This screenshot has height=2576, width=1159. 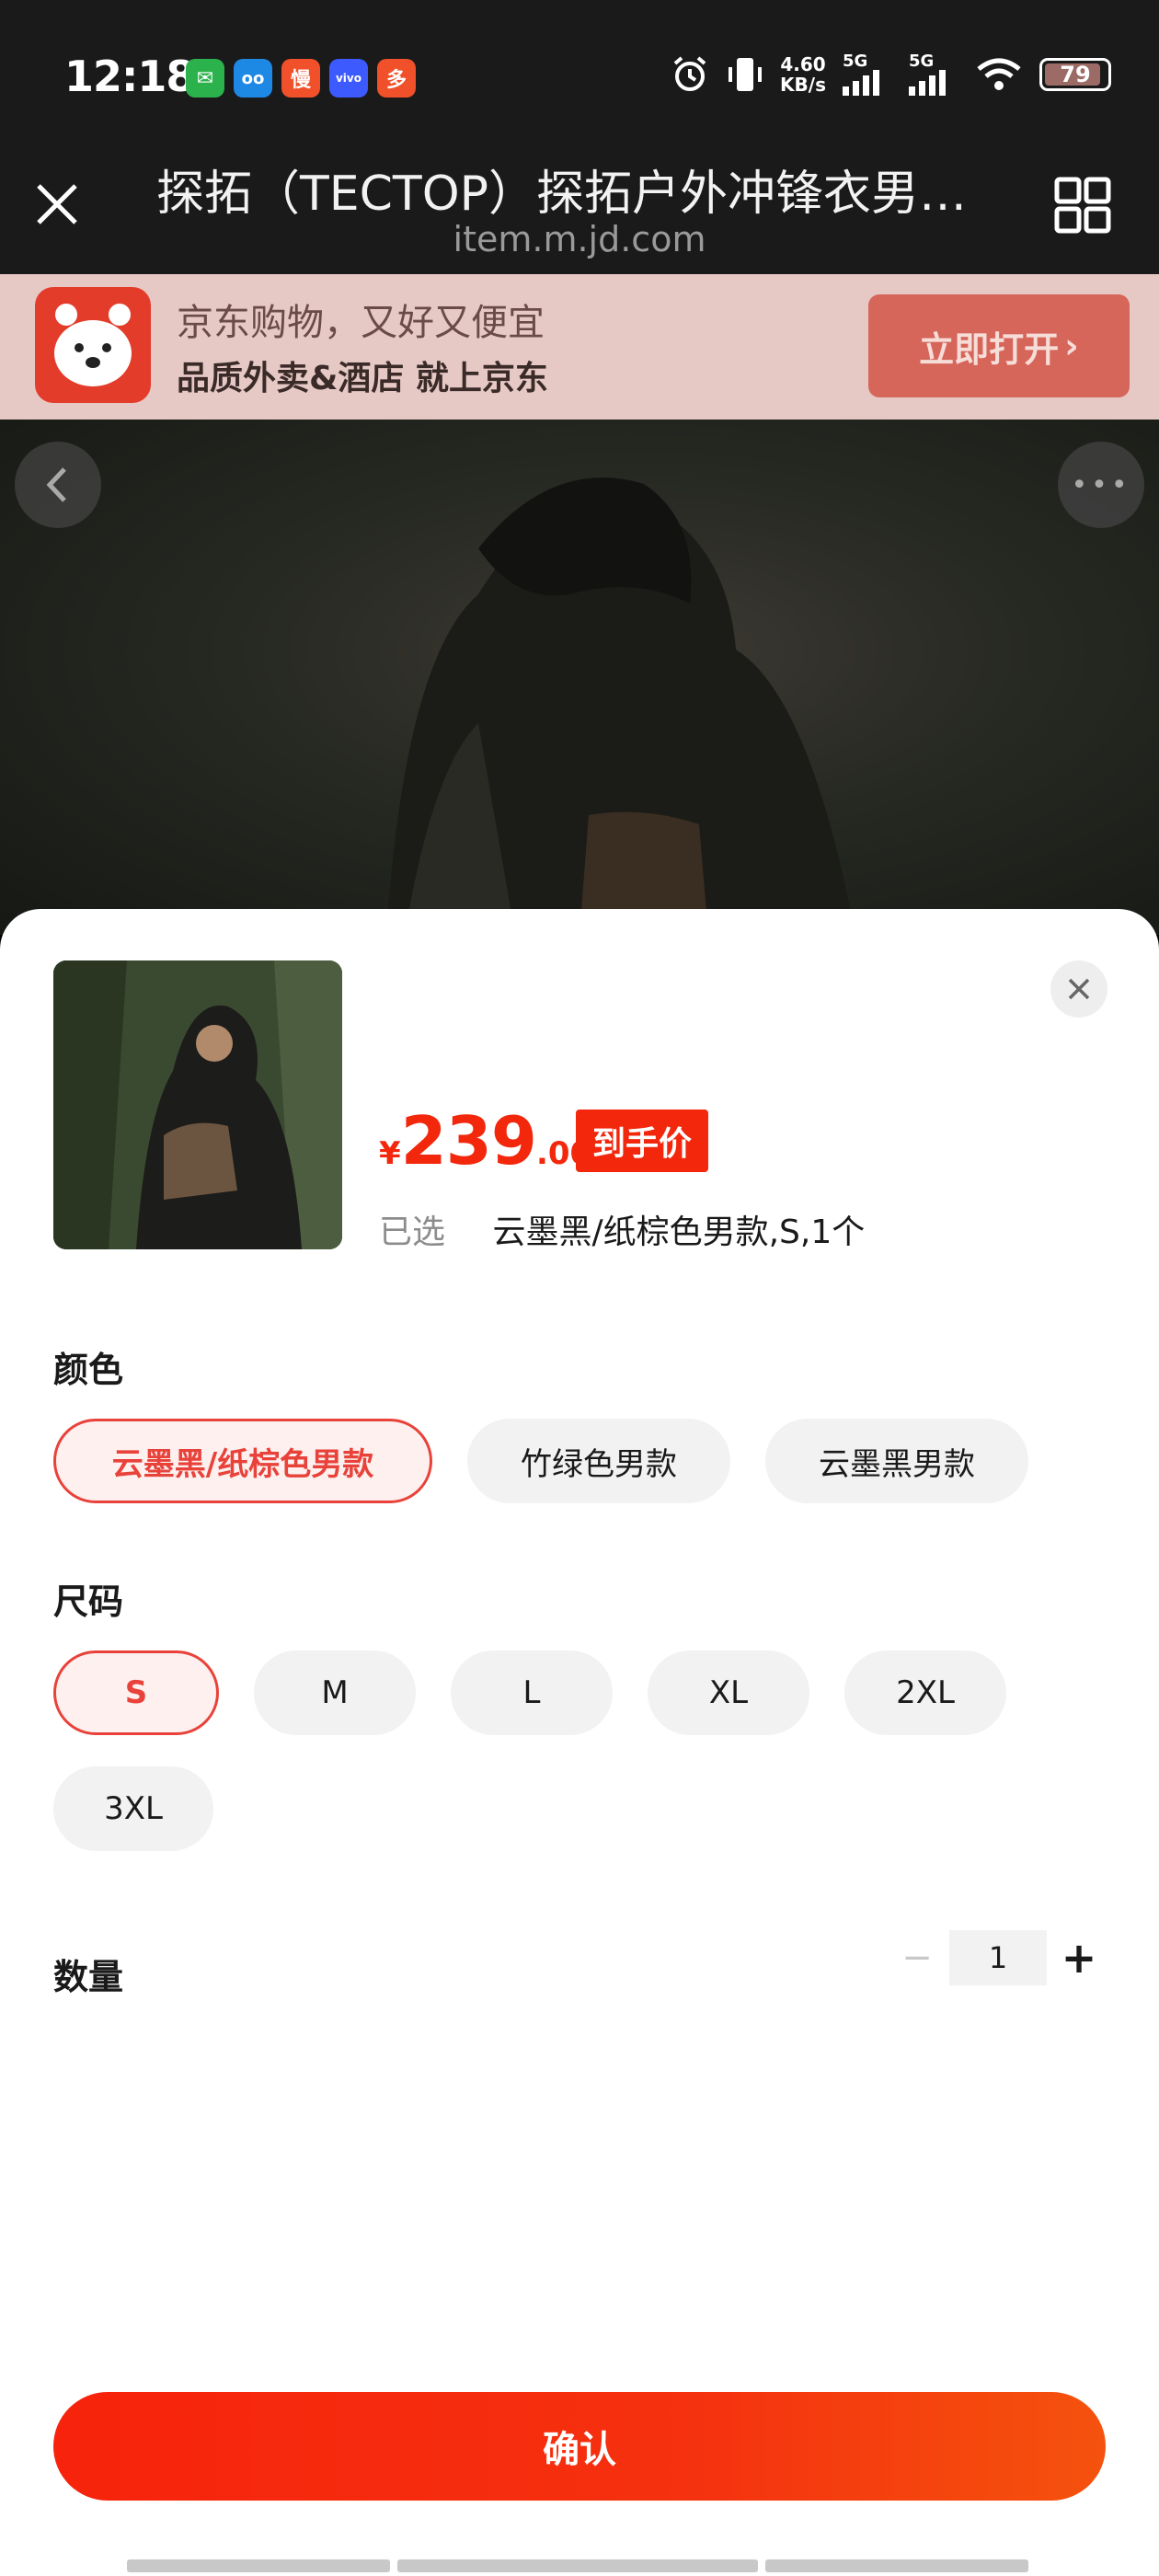 I want to click on quantity-value: 1, so click(x=998, y=1957).